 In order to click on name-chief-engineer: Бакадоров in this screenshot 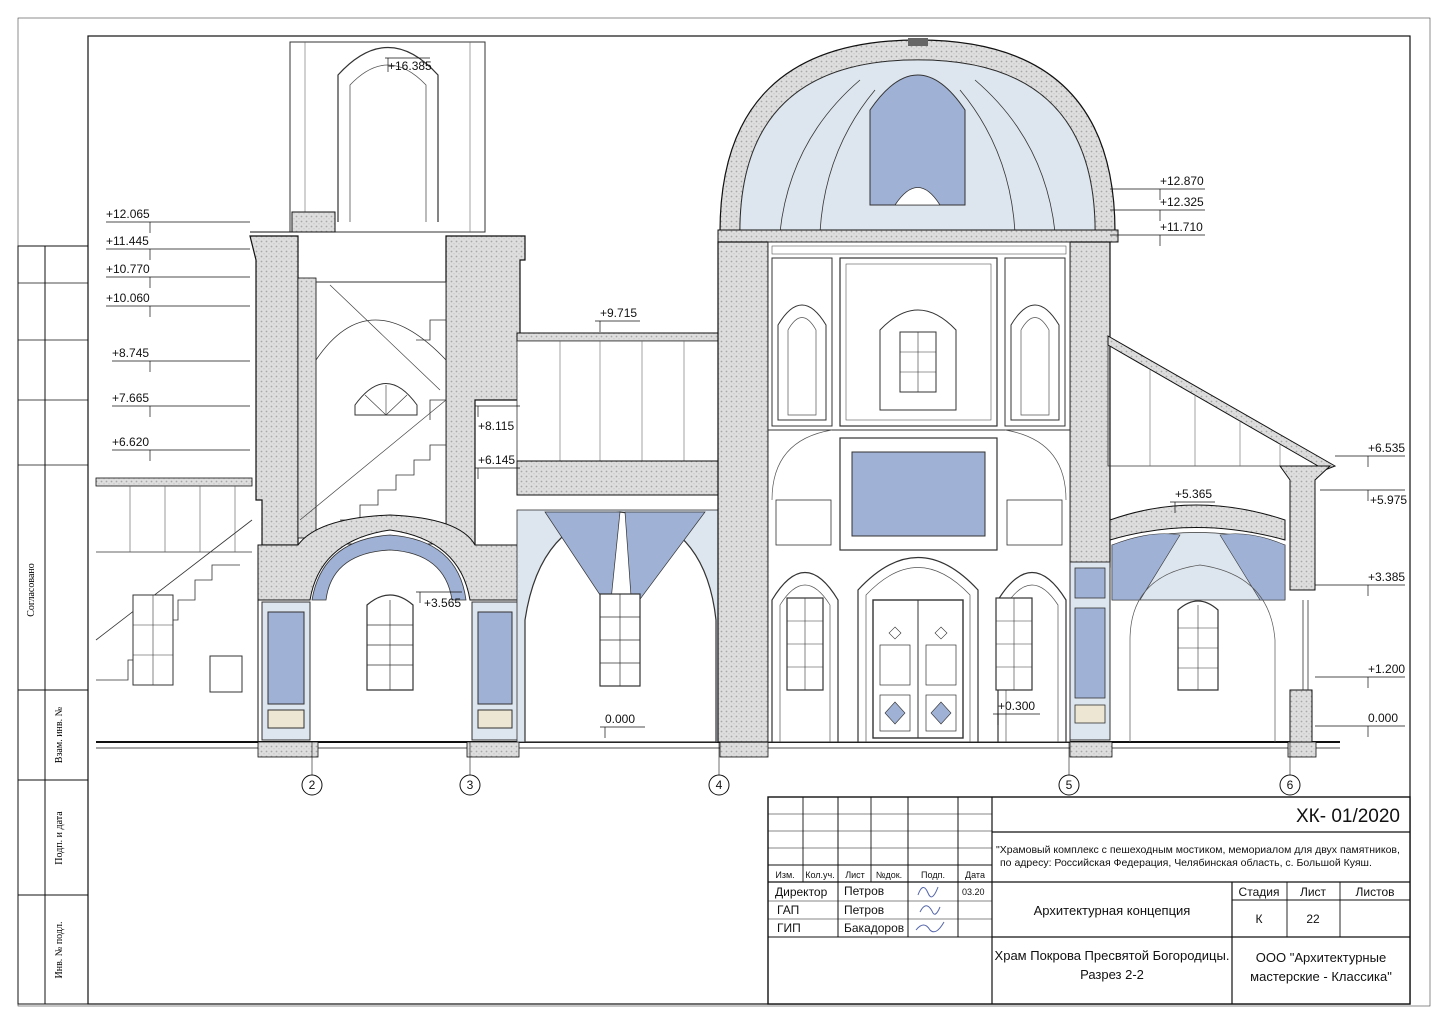, I will do `click(874, 928)`.